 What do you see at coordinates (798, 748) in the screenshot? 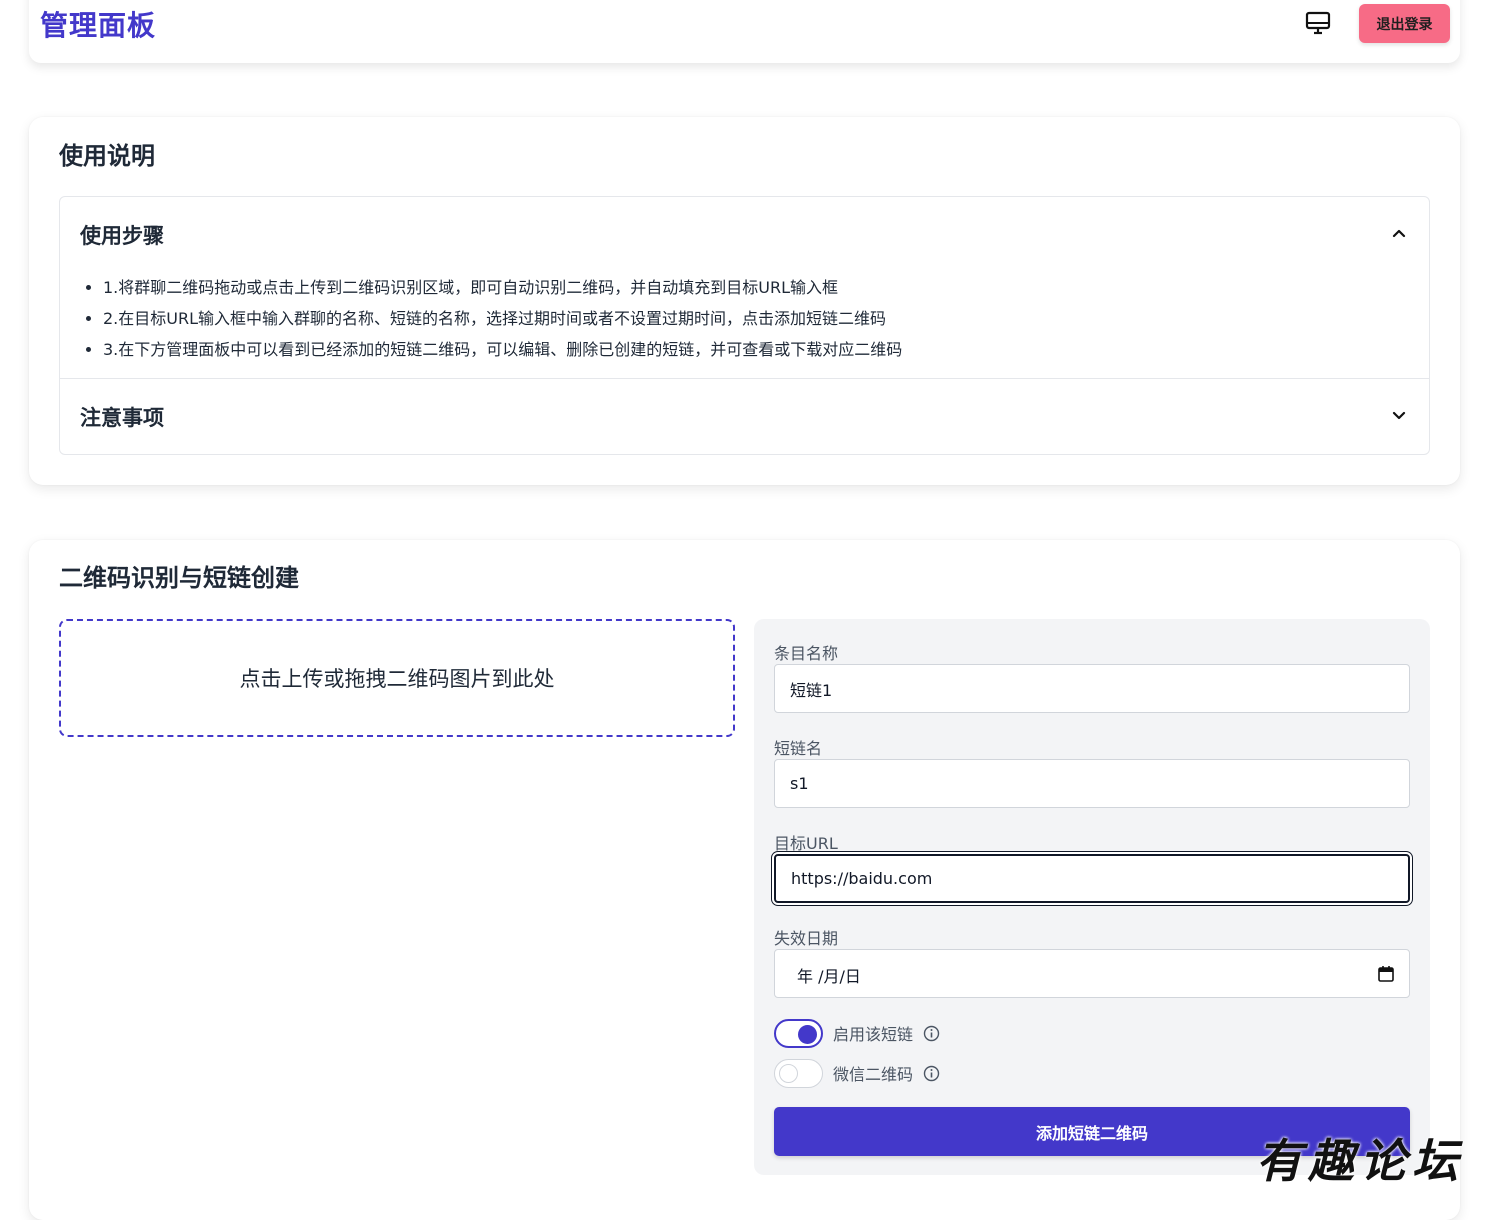
I see `short-name-label: 短链名` at bounding box center [798, 748].